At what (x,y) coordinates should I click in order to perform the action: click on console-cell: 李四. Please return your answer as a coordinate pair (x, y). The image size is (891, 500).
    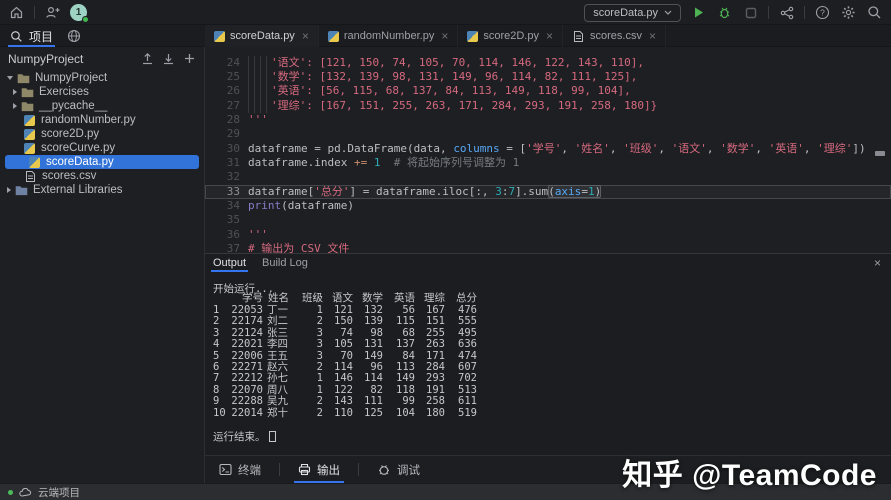
    Looking at the image, I should click on (277, 344).